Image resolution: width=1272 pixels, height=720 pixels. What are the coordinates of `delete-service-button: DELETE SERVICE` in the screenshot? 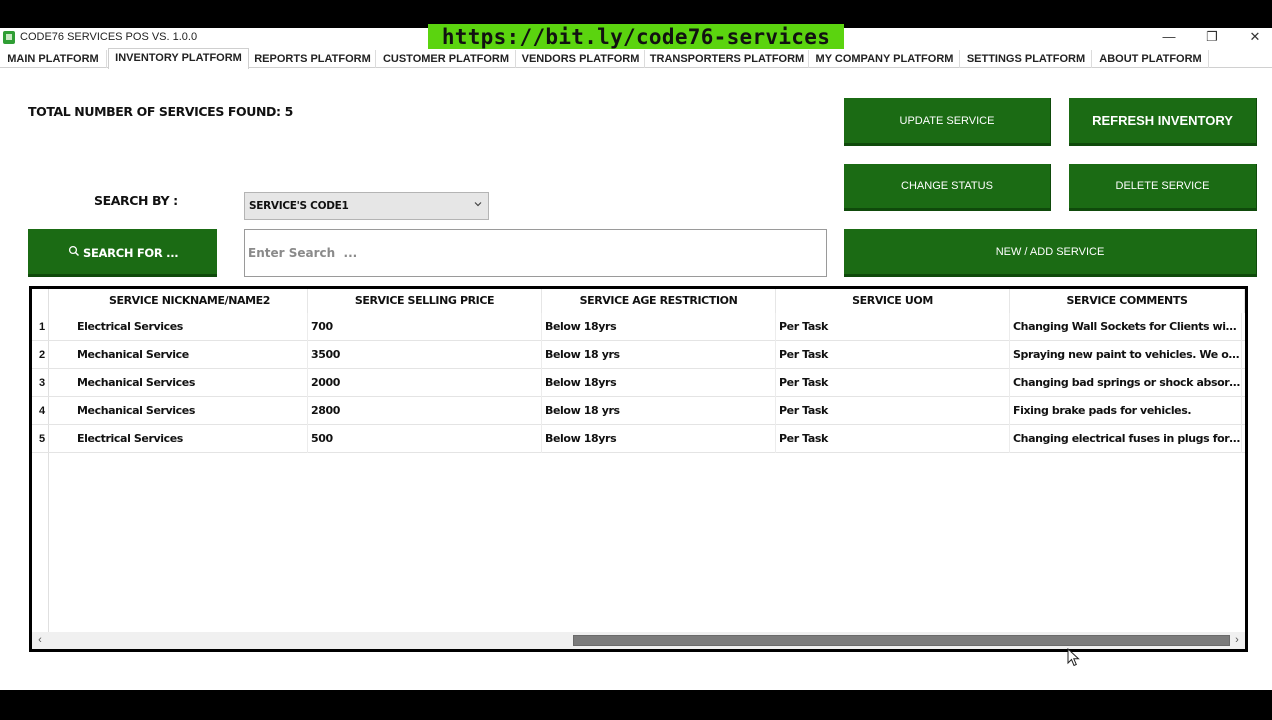 It's located at (1163, 187).